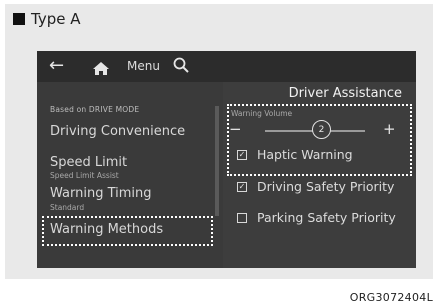 The height and width of the screenshot is (308, 439). Describe the element at coordinates (95, 109) in the screenshot. I see `mode-note: Based on DRIVE MODE` at that location.